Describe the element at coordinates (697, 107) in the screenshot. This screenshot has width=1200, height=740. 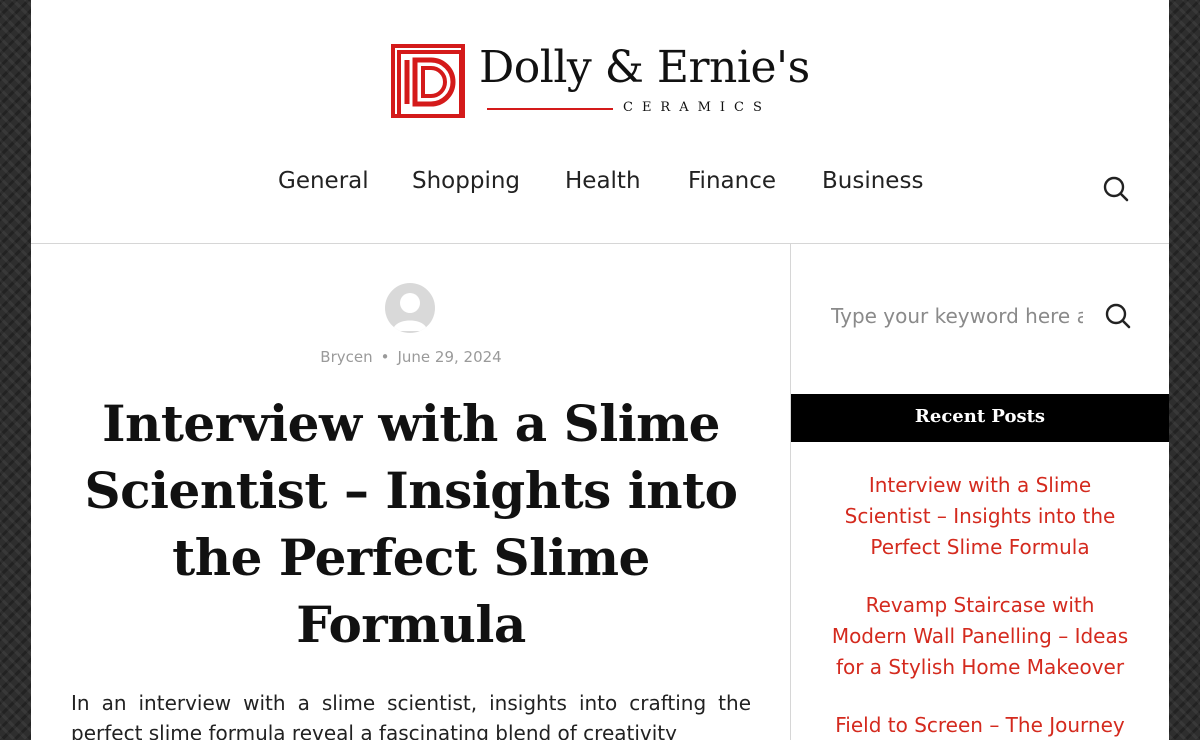
I see `brand-tagline: CERAMICS` at that location.